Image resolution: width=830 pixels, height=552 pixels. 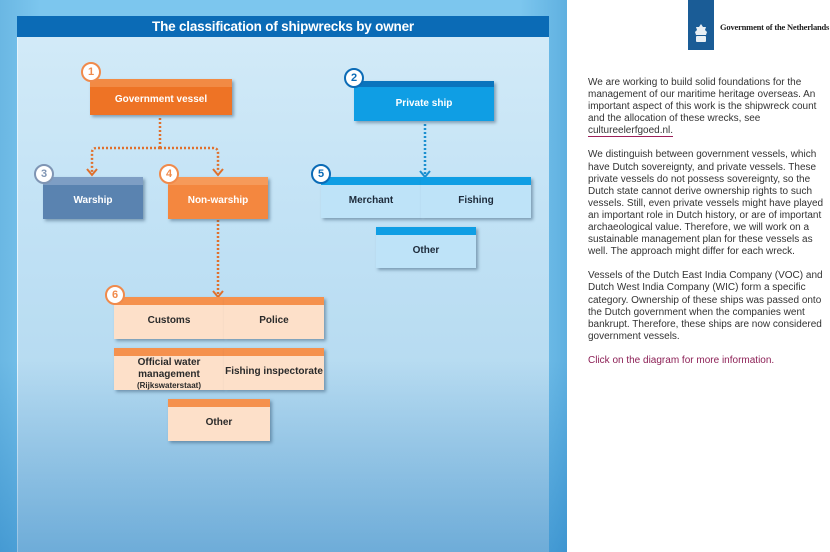 I want to click on node-warship: Warship, so click(x=93, y=198).